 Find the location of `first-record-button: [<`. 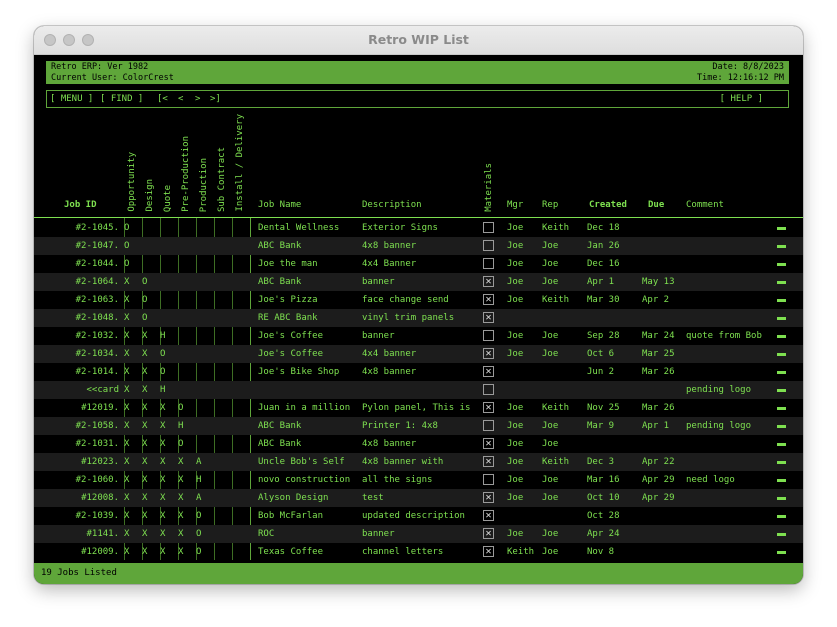

first-record-button: [< is located at coordinates (162, 99).